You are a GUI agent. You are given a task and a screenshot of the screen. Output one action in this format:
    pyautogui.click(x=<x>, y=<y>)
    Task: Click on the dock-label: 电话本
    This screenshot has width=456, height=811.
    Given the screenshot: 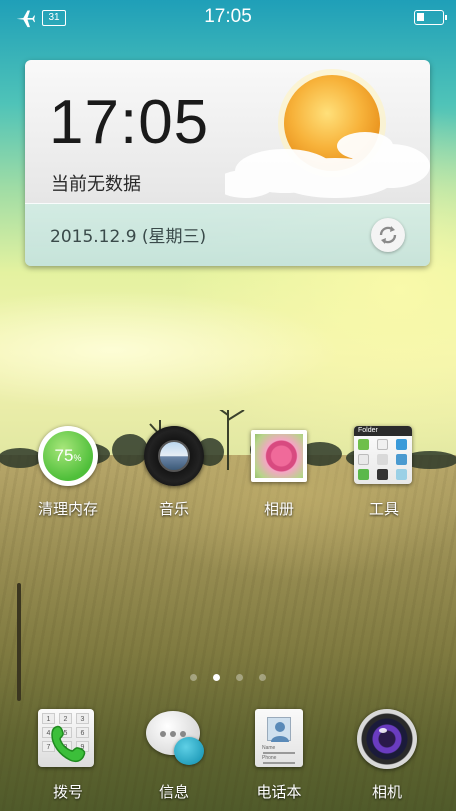 What is the action you would take?
    pyautogui.click(x=279, y=792)
    